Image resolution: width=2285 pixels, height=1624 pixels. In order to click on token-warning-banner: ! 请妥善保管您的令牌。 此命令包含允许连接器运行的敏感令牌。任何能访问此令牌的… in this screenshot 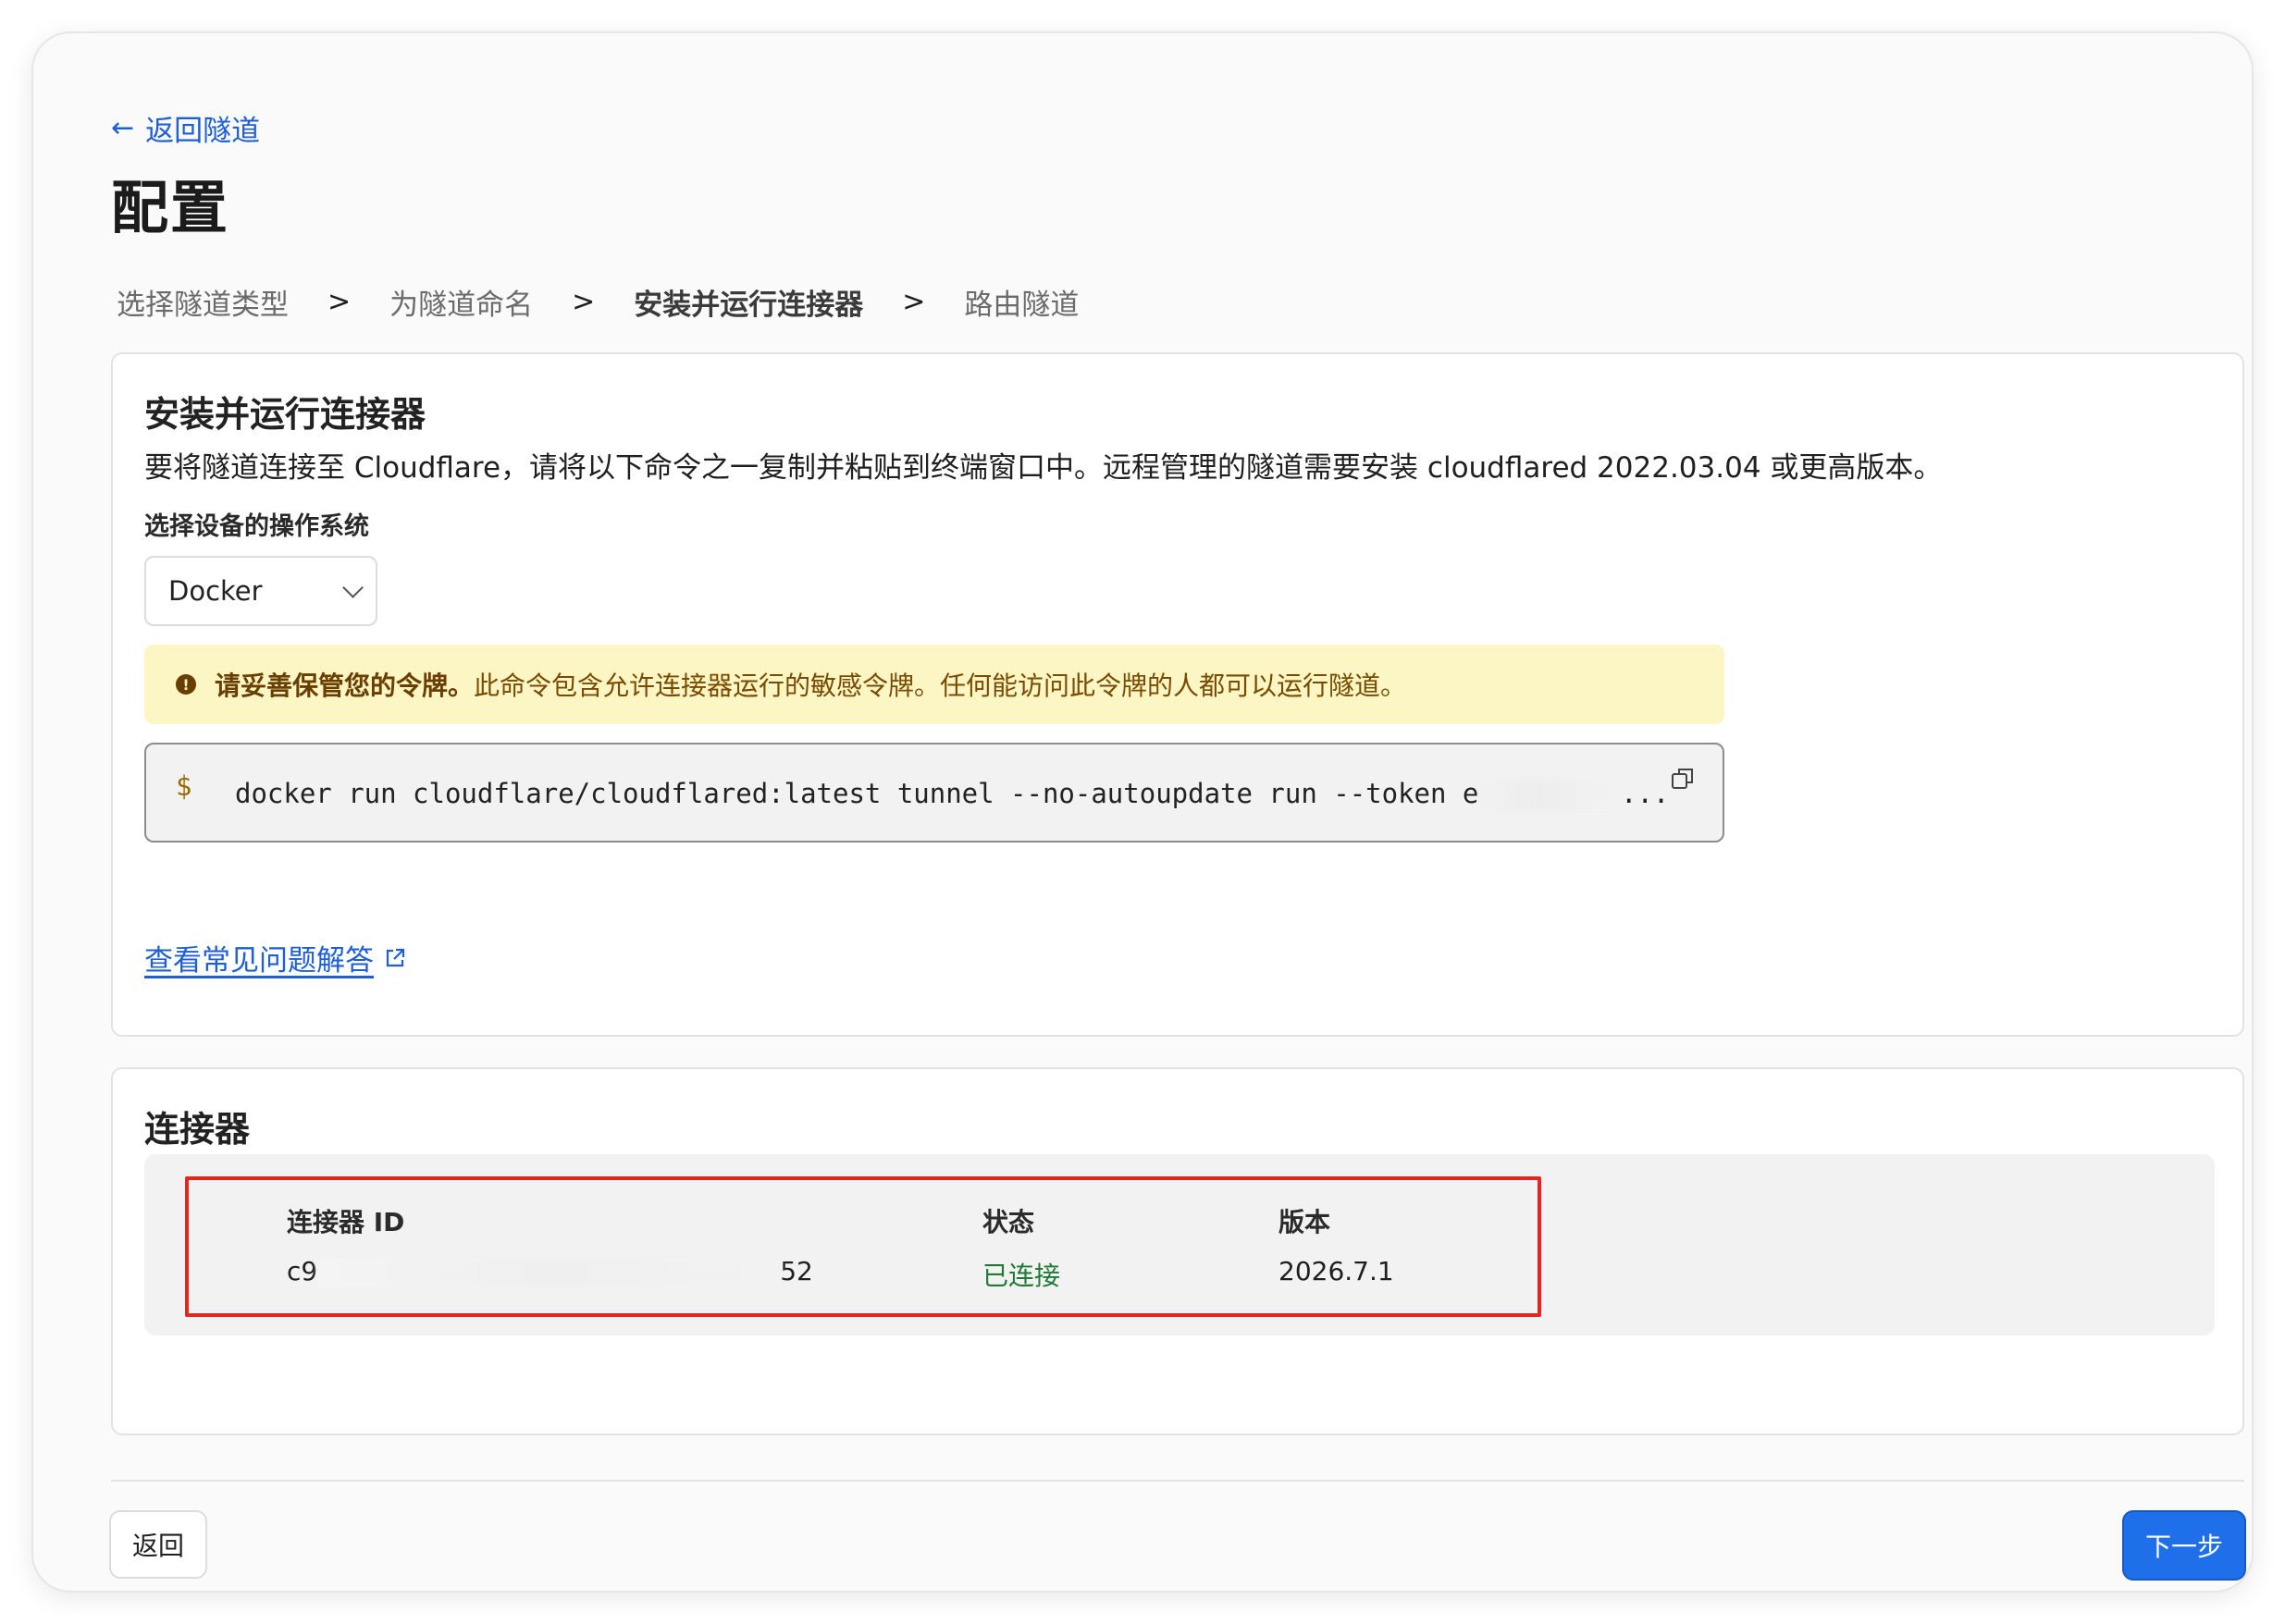, I will do `click(934, 684)`.